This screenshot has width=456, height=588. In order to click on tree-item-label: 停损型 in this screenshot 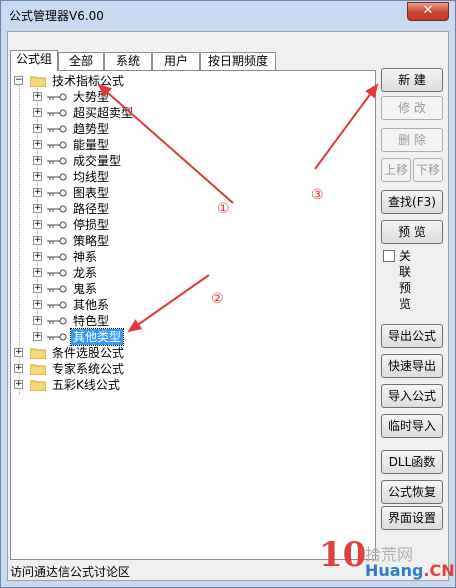, I will do `click(91, 225)`.